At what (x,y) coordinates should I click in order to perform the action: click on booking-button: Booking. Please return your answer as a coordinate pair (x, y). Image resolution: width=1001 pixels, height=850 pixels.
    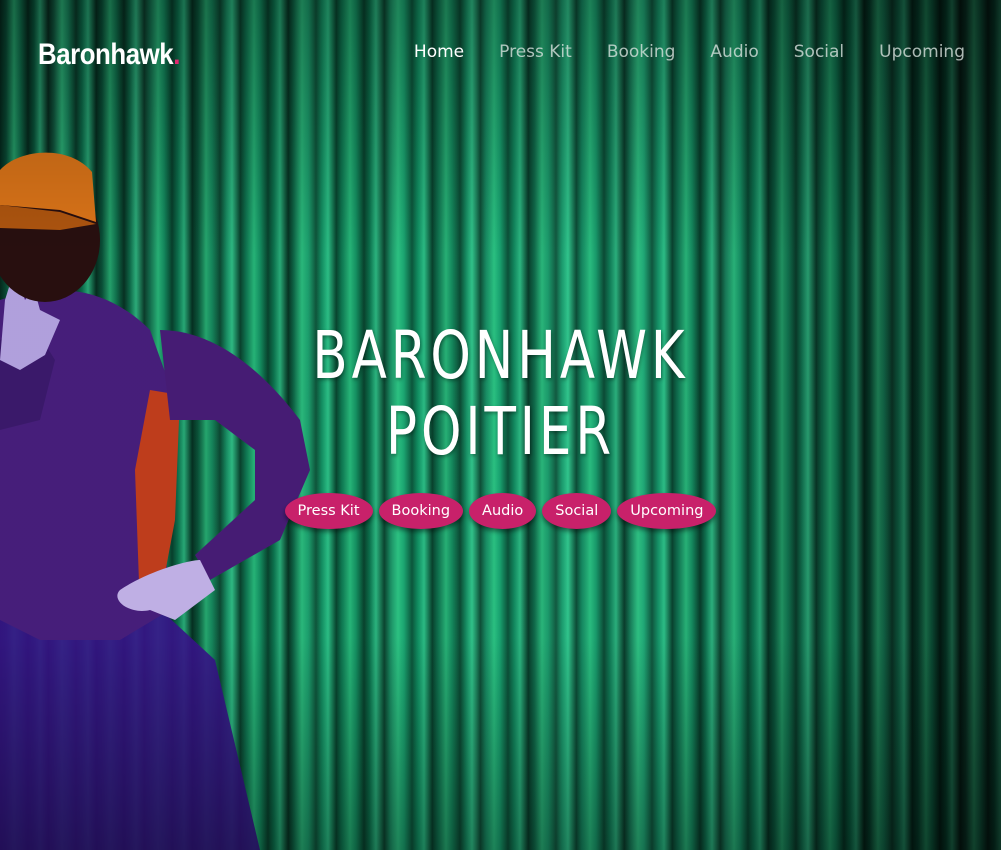
    Looking at the image, I should click on (421, 511).